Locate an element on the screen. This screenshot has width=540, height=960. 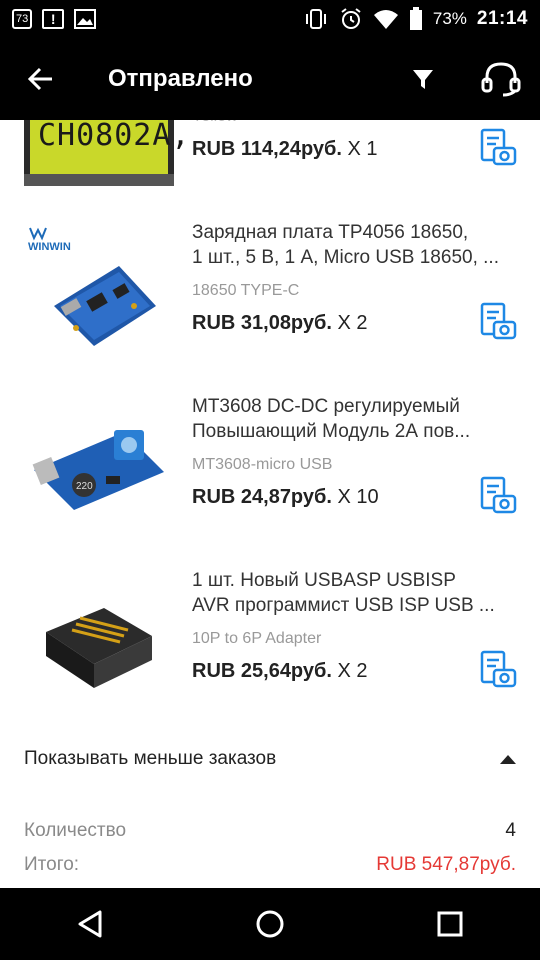
circle-home-icon is located at coordinates (270, 924).